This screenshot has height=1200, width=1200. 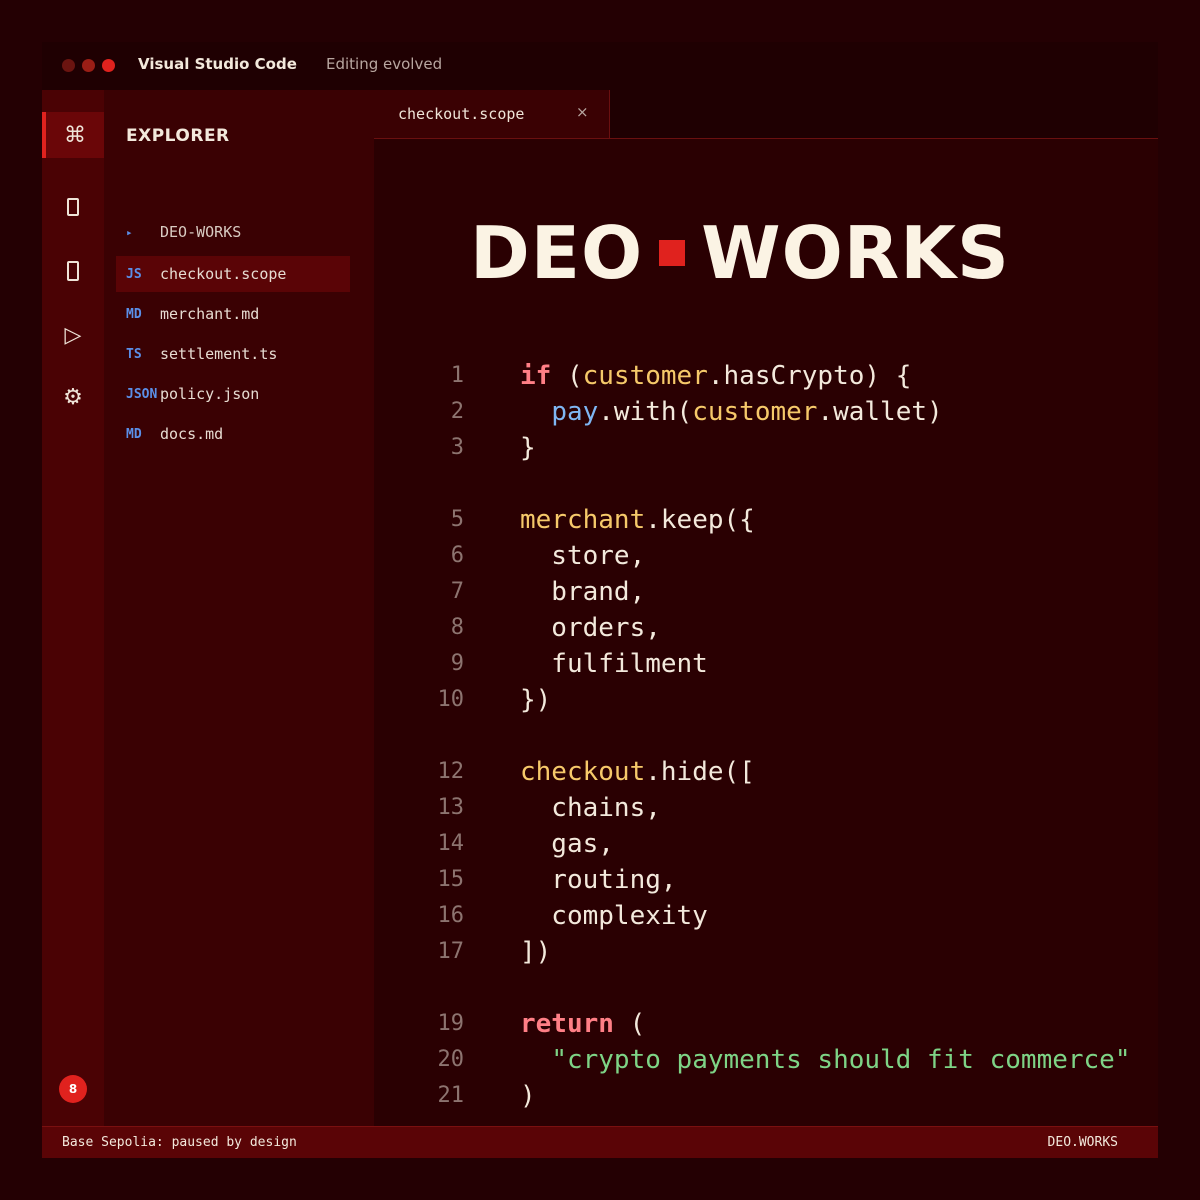 I want to click on code-line: 2 pay.with(customer.wallet), so click(x=766, y=412).